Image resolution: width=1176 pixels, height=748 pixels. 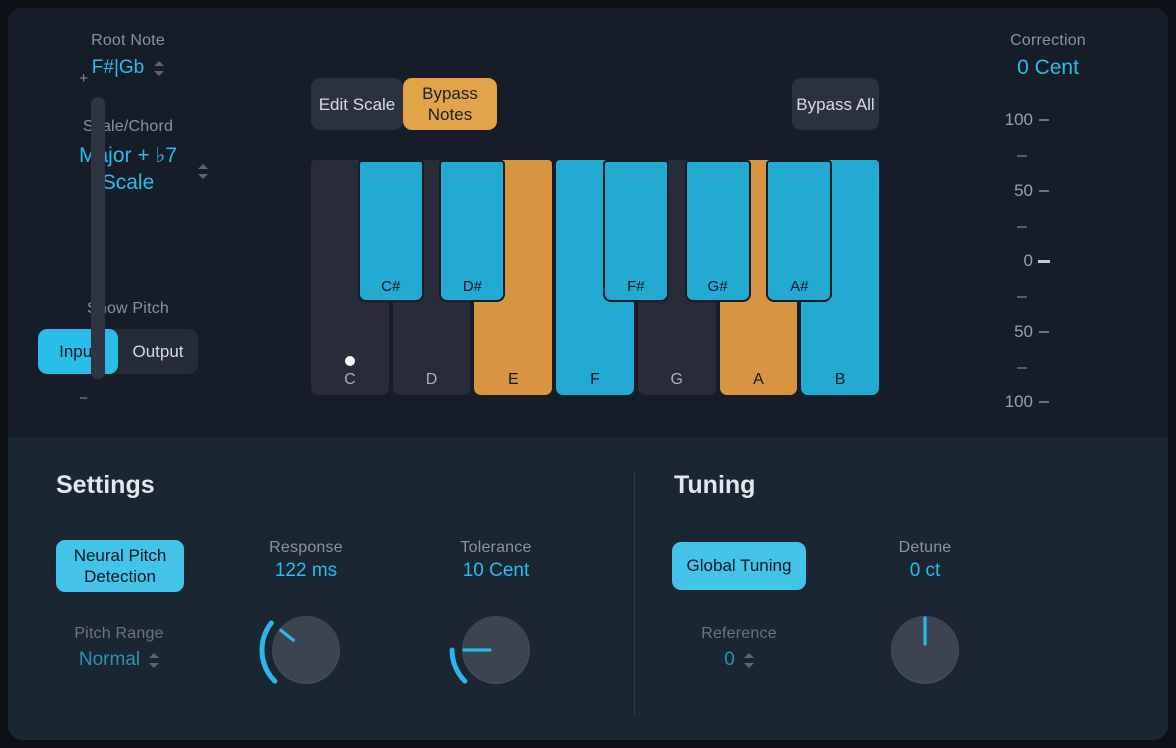 What do you see at coordinates (450, 104) in the screenshot?
I see `bypass-notes-button: Bypass Notes` at bounding box center [450, 104].